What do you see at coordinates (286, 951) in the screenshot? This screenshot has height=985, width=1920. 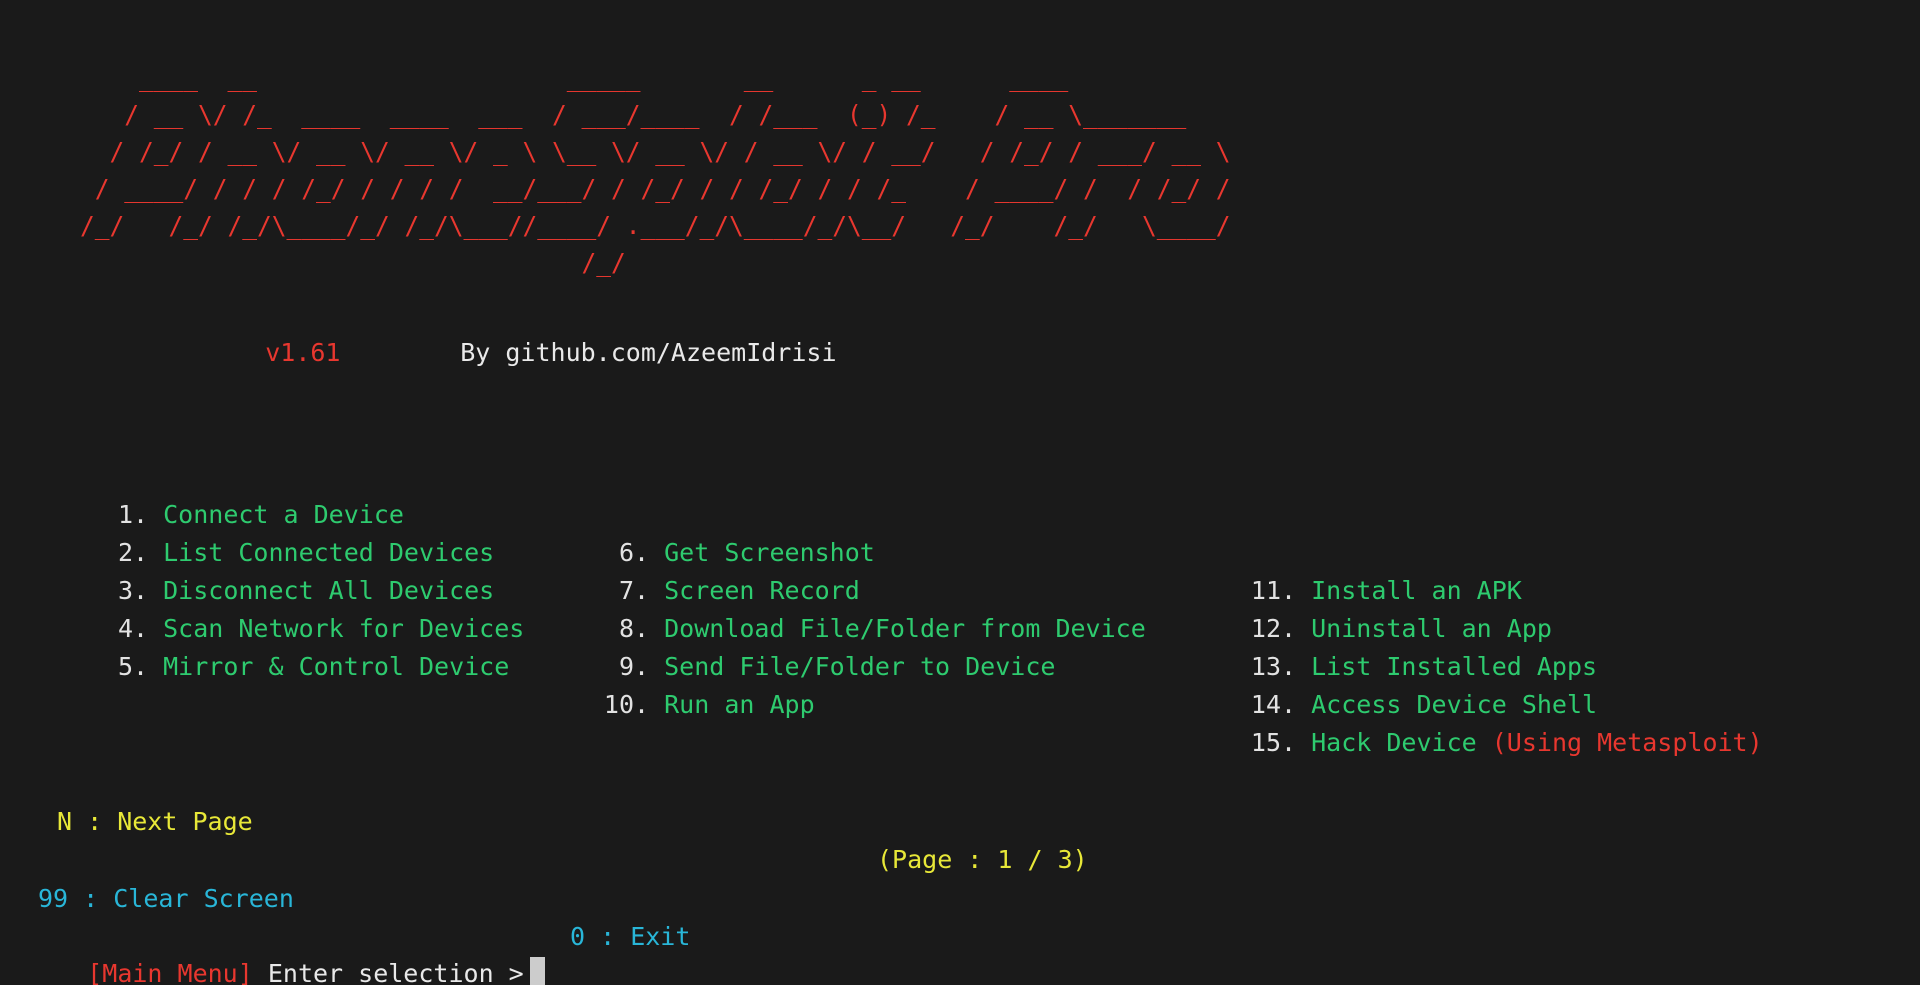 I see `command-prompt: [Main Menu] Enter selection >` at bounding box center [286, 951].